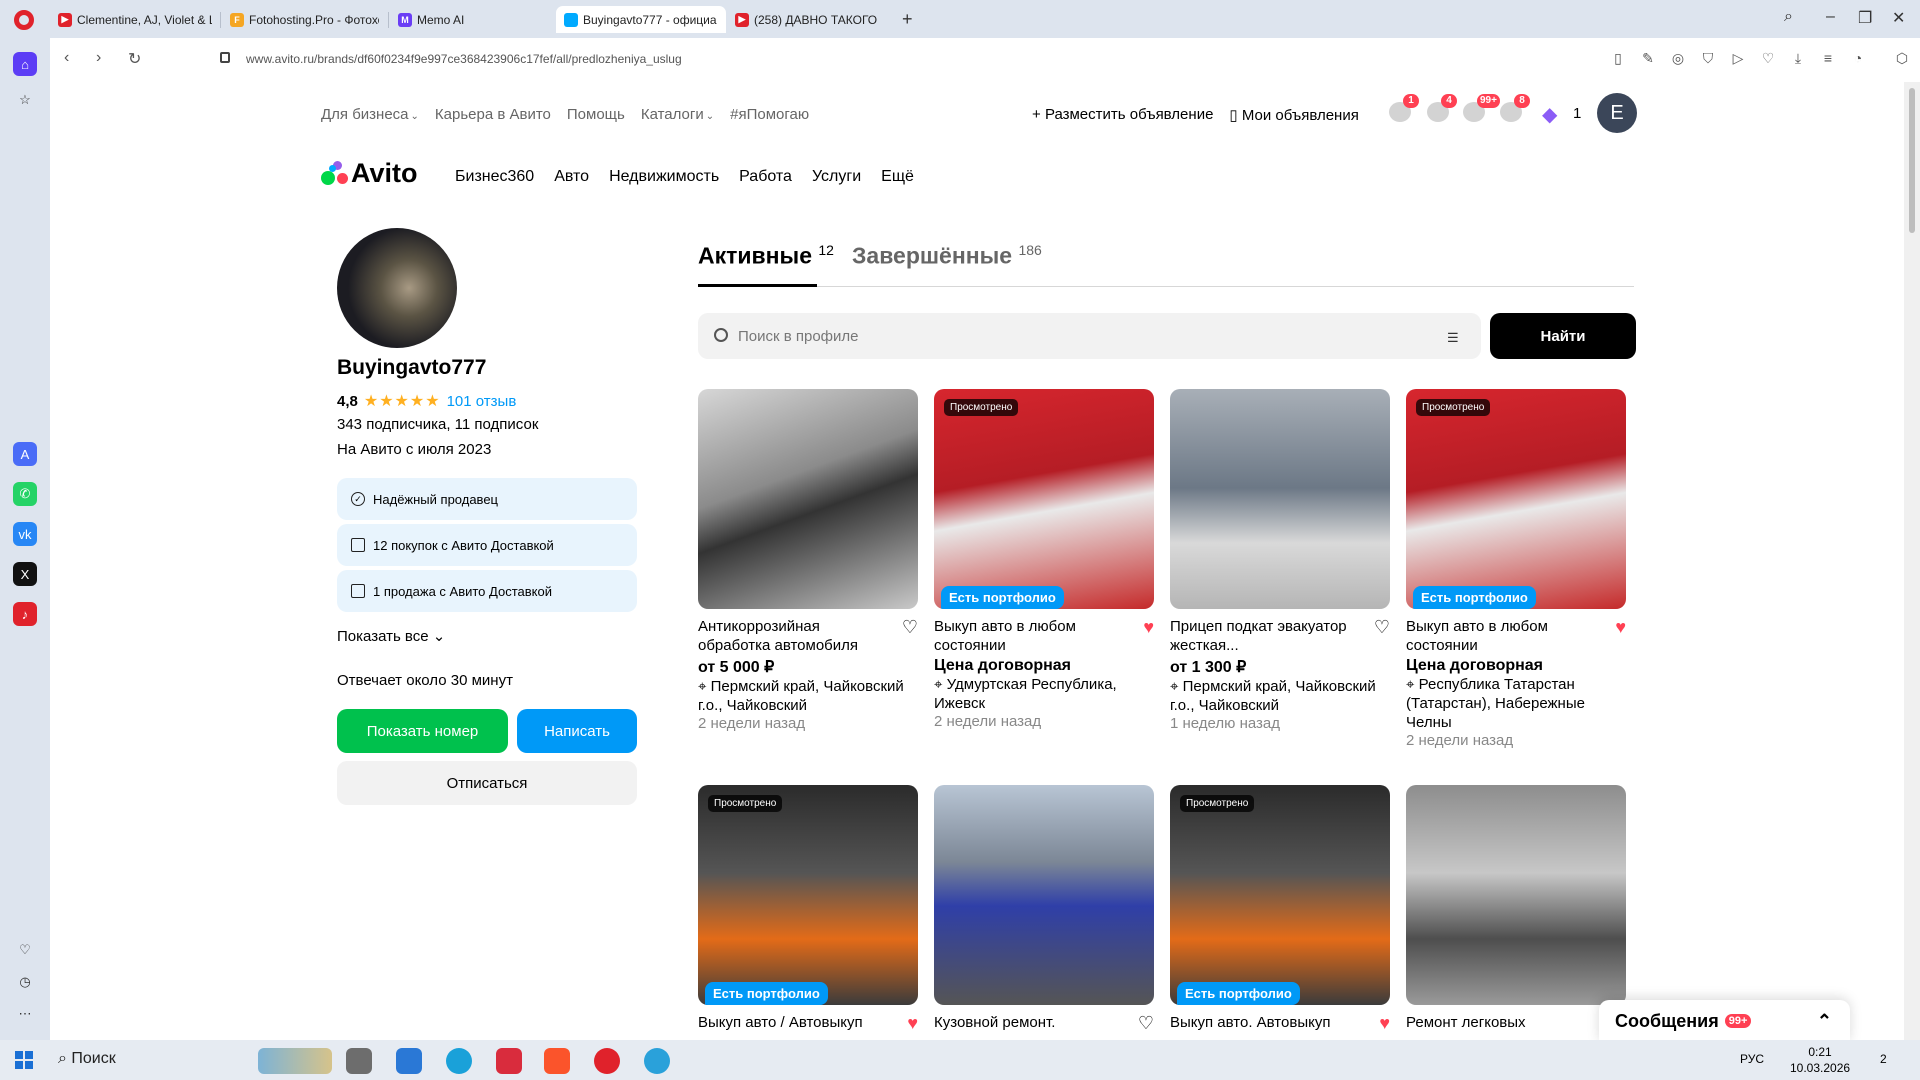  What do you see at coordinates (25, 534) in the screenshot?
I see `vk-icon: vk` at bounding box center [25, 534].